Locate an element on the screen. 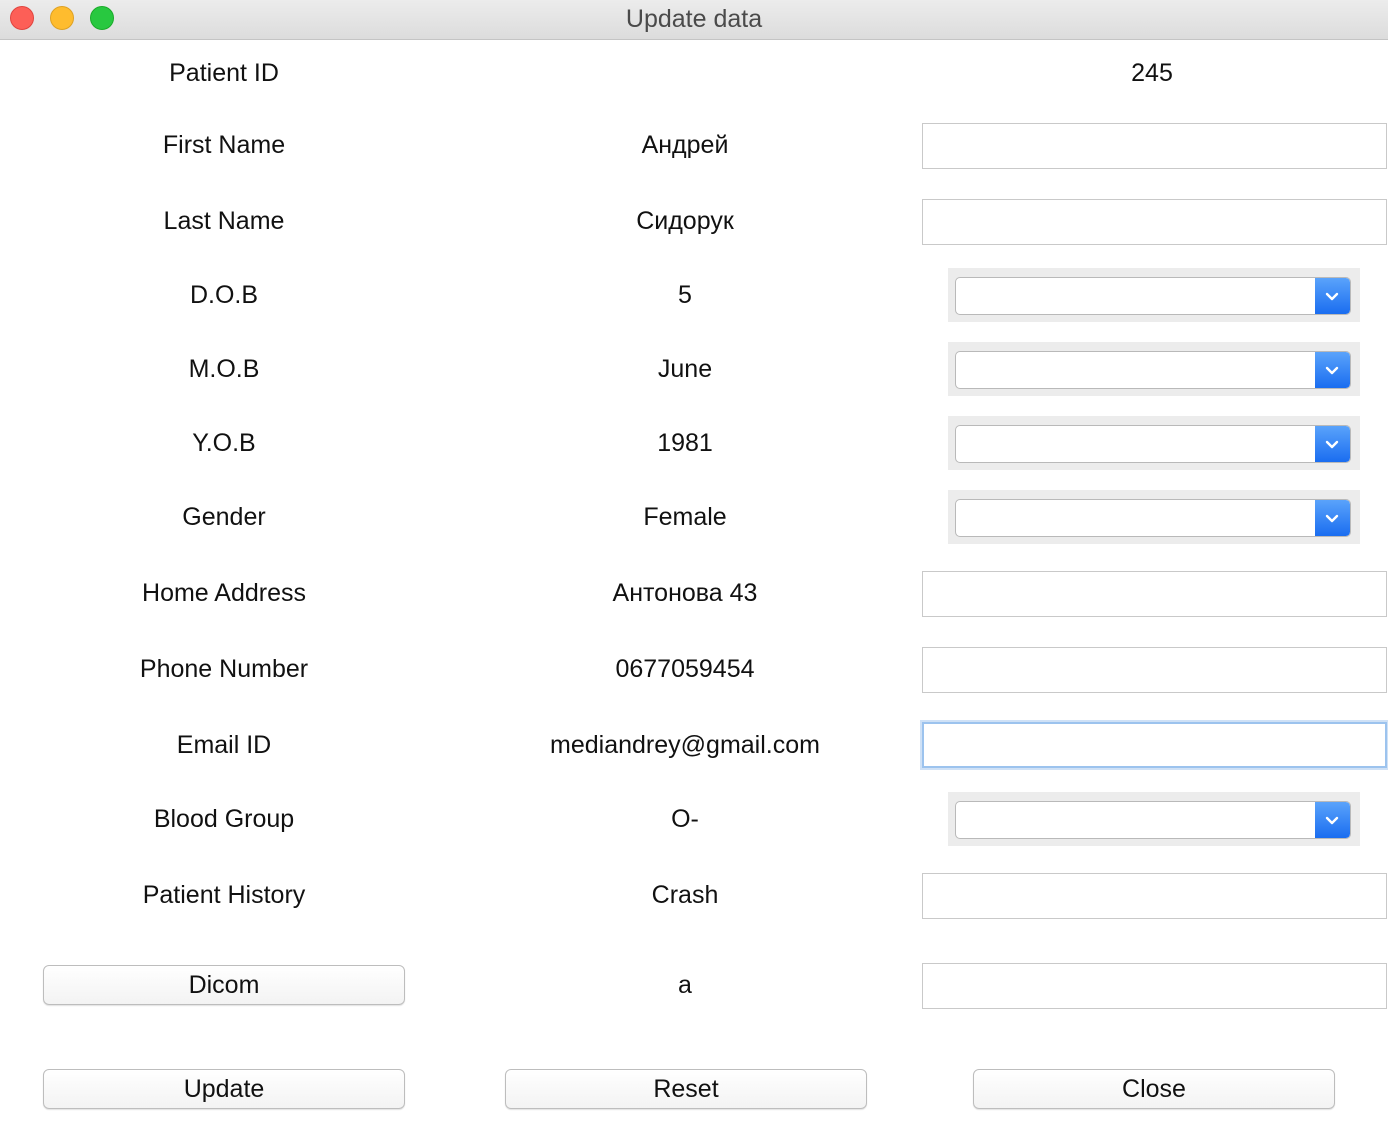 The height and width of the screenshot is (1138, 1388). dicom-current-value: a is located at coordinates (685, 985).